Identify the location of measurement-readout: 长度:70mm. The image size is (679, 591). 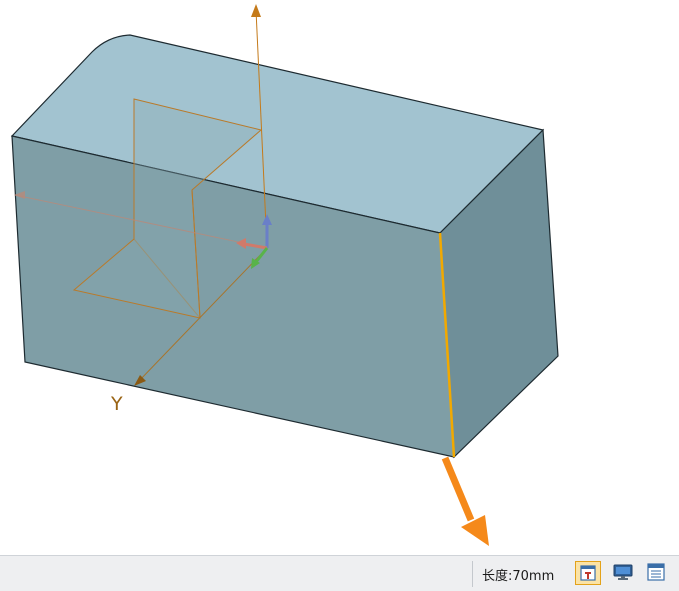
(518, 576).